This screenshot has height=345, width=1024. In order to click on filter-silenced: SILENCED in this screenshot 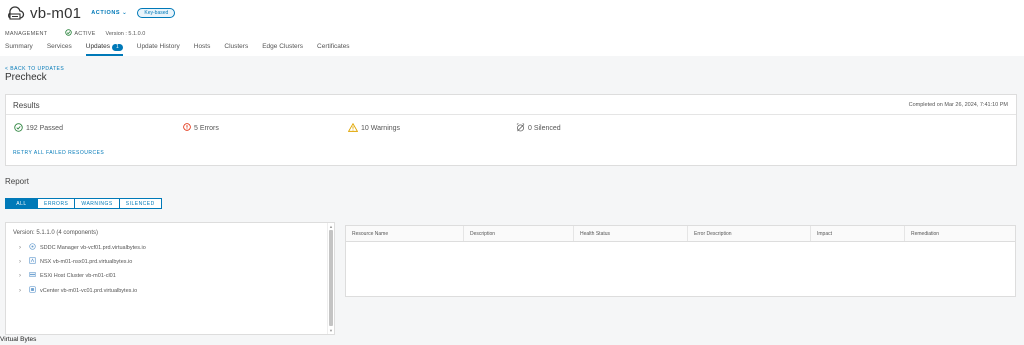, I will do `click(140, 203)`.